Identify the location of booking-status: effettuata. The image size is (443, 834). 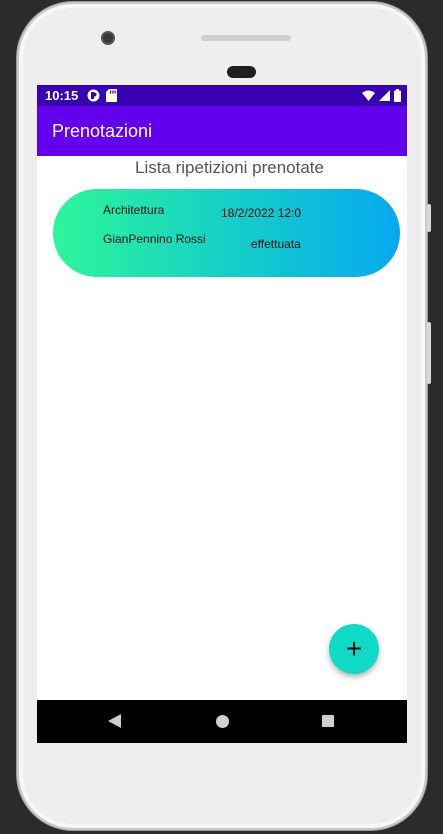
(276, 244).